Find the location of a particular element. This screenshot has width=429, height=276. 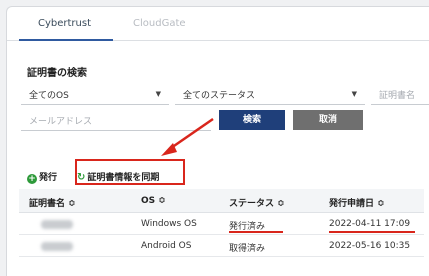

refresh-icon: ↻ is located at coordinates (81, 177).